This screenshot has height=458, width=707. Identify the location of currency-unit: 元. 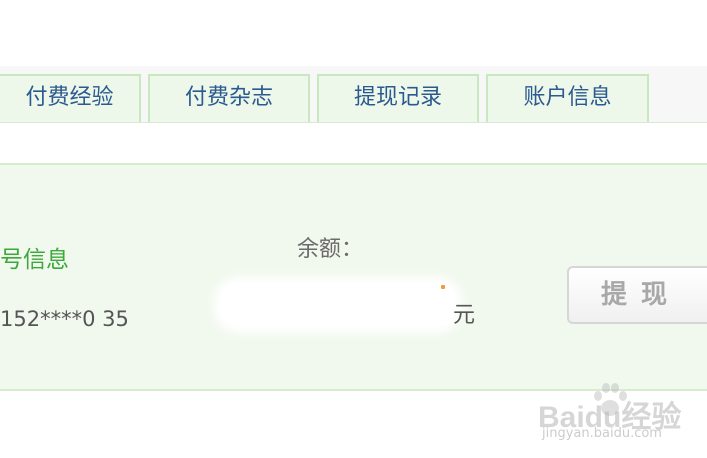
(464, 315).